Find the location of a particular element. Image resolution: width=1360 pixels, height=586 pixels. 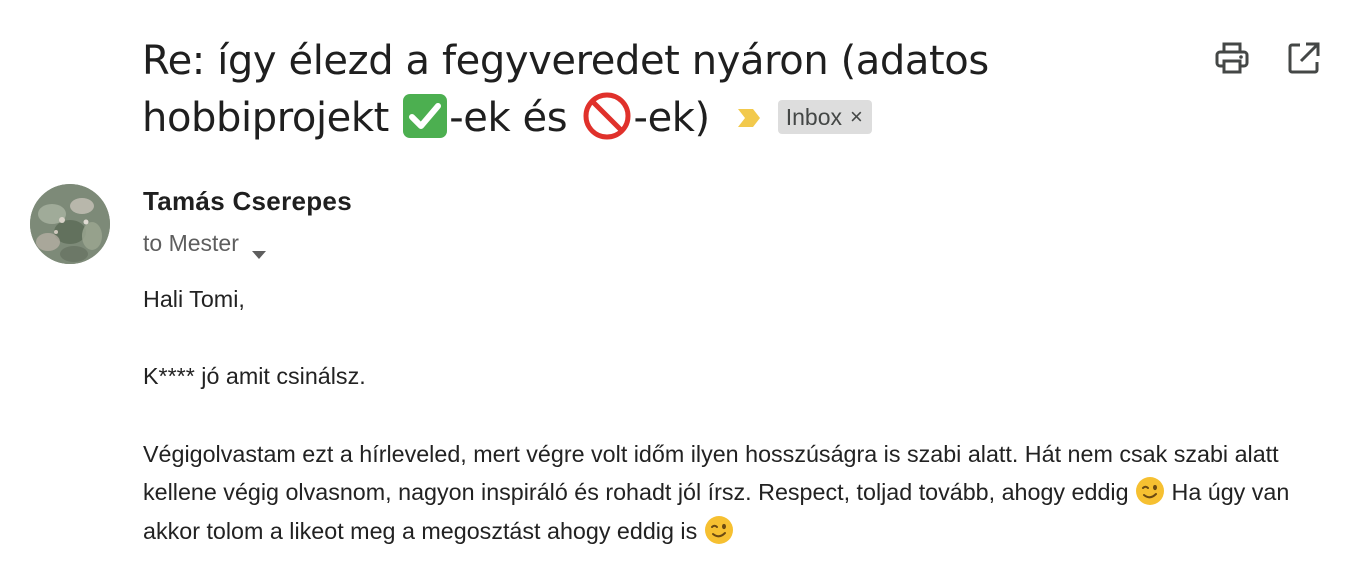

greeting-line: Hali Tomi, is located at coordinates (194, 299).